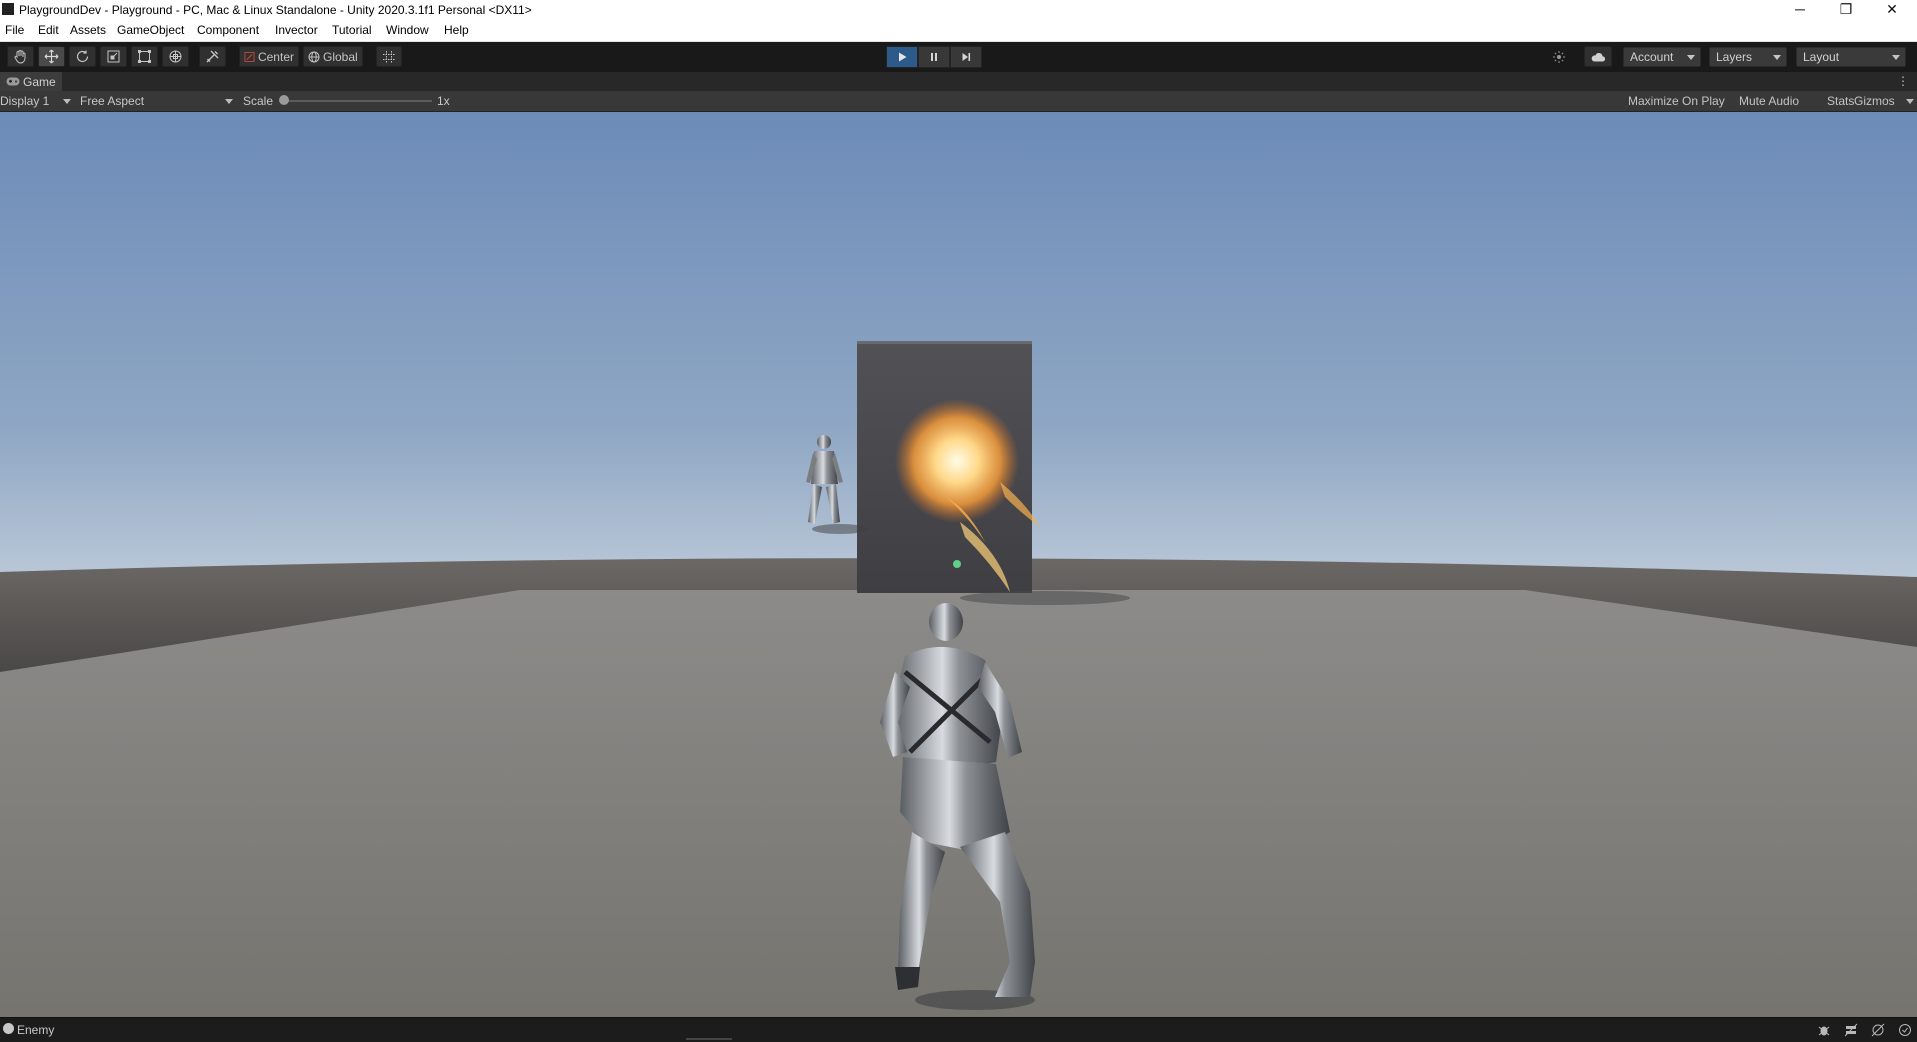 The image size is (1917, 1042). I want to click on pivot-mode-button: Center, so click(269, 56).